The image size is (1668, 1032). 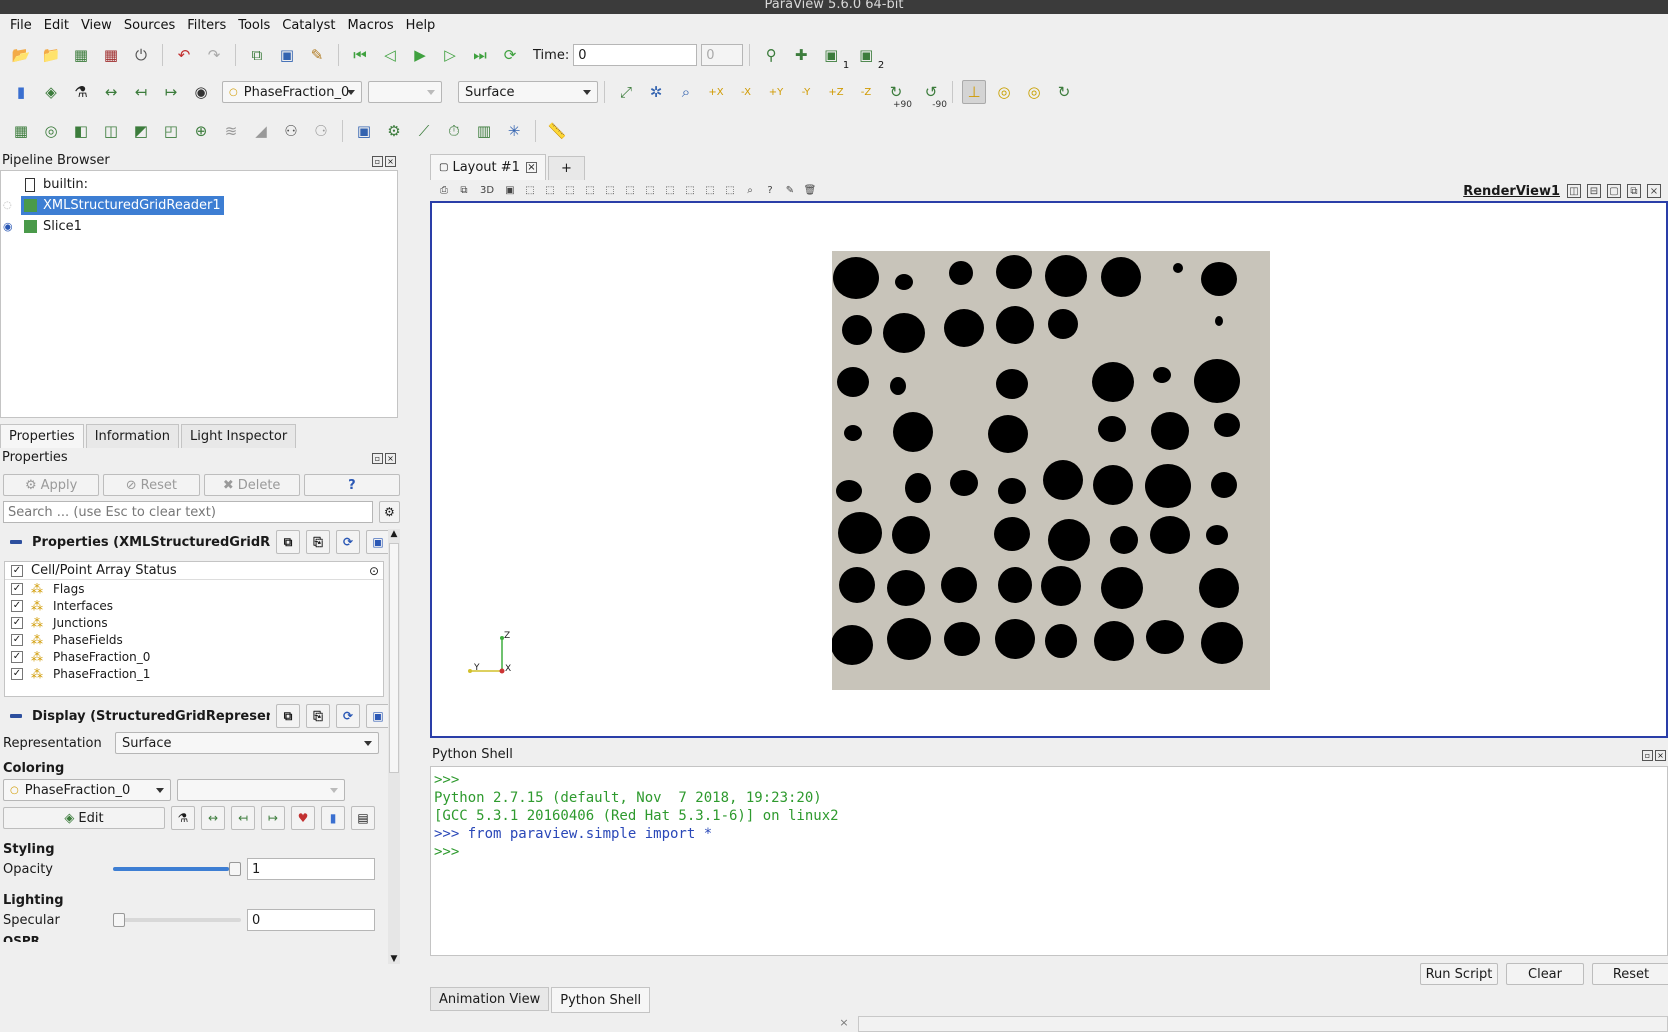 I want to click on select-frustum-icon: ⬚, so click(x=570, y=191).